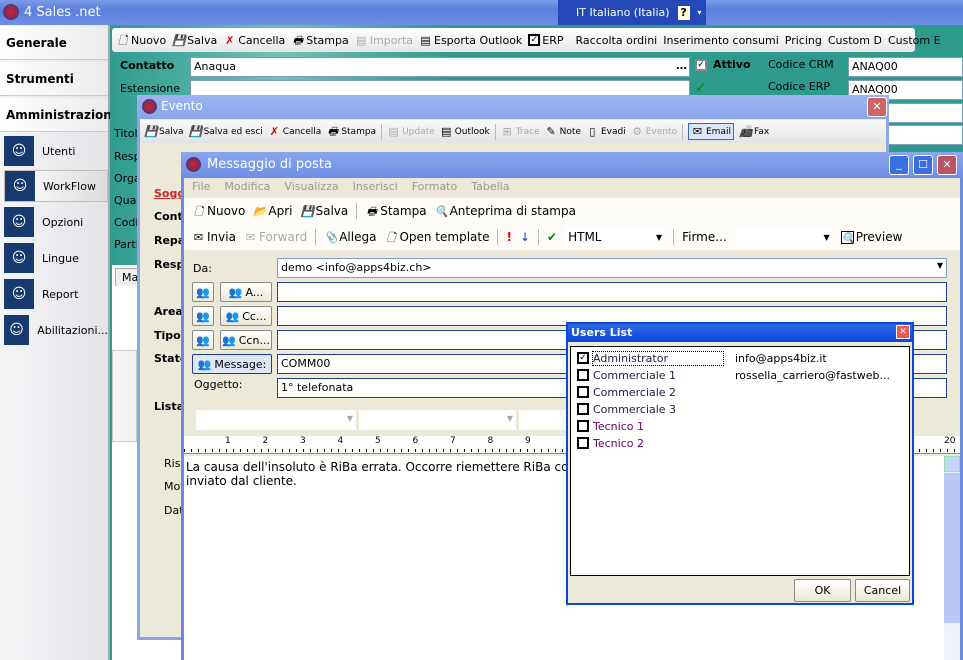 This screenshot has width=963, height=660. I want to click on sidebar-section-generale: Generale, so click(54, 43).